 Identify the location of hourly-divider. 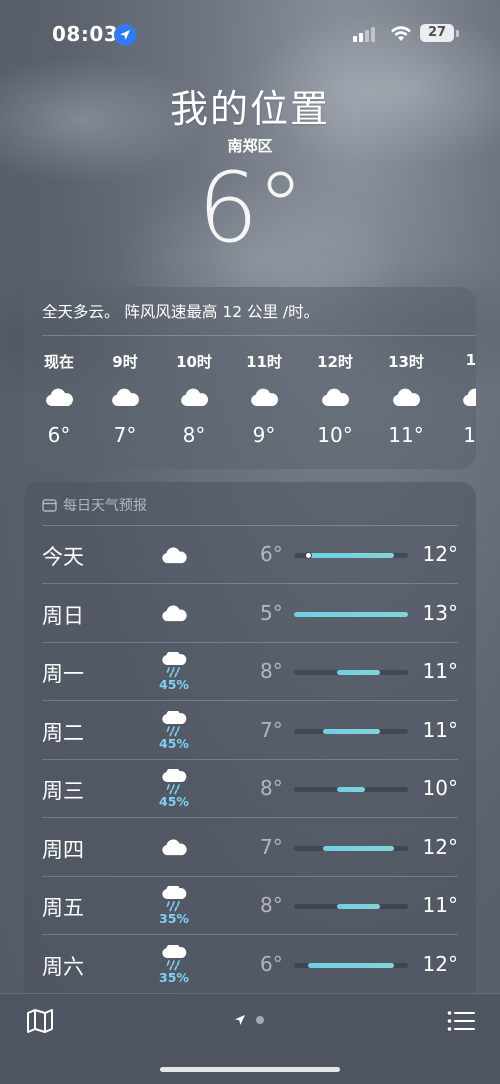
(259, 335).